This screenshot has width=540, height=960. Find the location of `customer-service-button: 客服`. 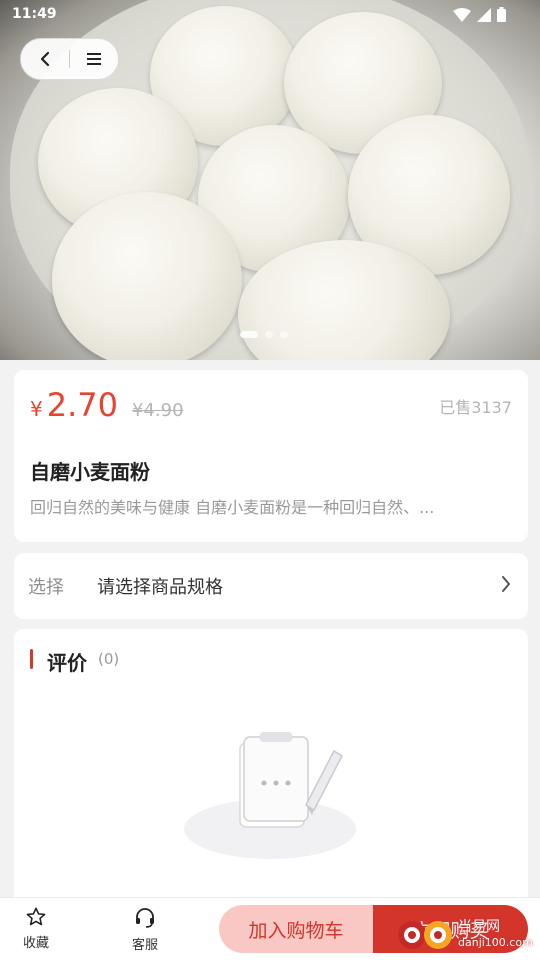

customer-service-button: 客服 is located at coordinates (145, 929).